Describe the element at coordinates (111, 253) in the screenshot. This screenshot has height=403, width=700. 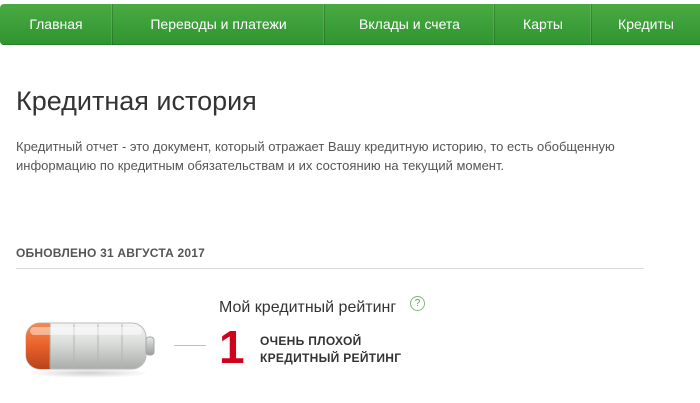
I see `updated-date: ОБНОВЛЕНО 31 АВГУСТА 2017` at that location.